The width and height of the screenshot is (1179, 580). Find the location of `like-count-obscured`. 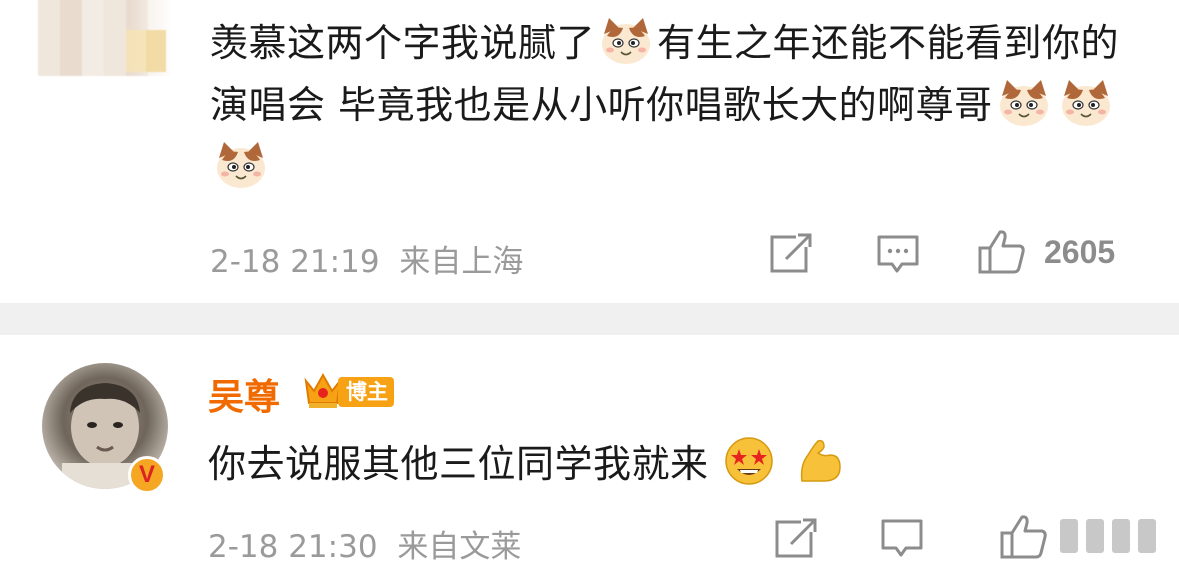

like-count-obscured is located at coordinates (1115, 536).